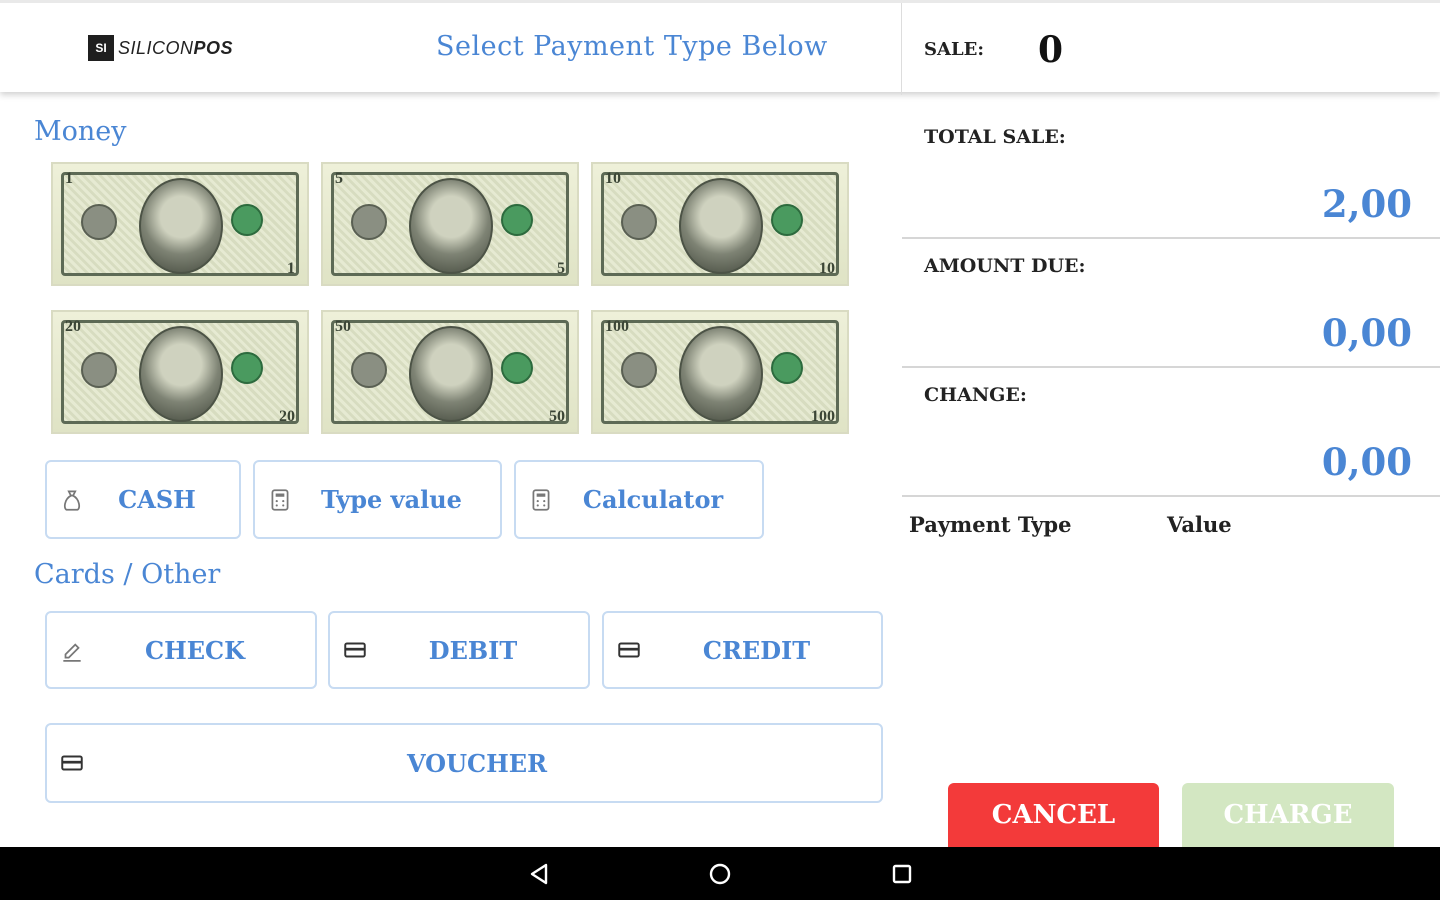 The width and height of the screenshot is (1440, 900). I want to click on home-icon, so click(720, 874).